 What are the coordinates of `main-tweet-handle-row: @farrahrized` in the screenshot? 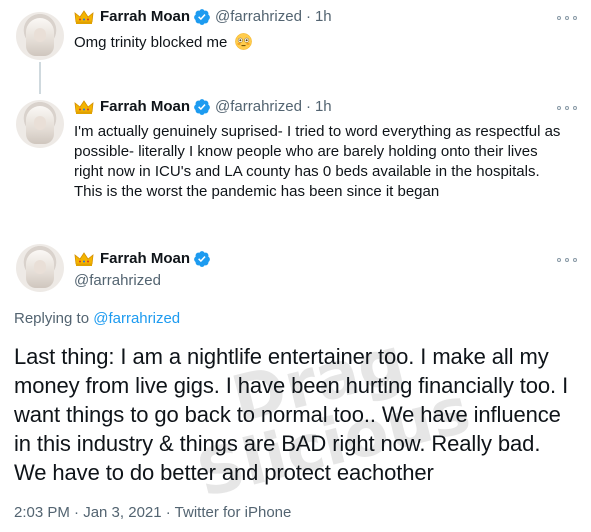 It's located at (117, 281).